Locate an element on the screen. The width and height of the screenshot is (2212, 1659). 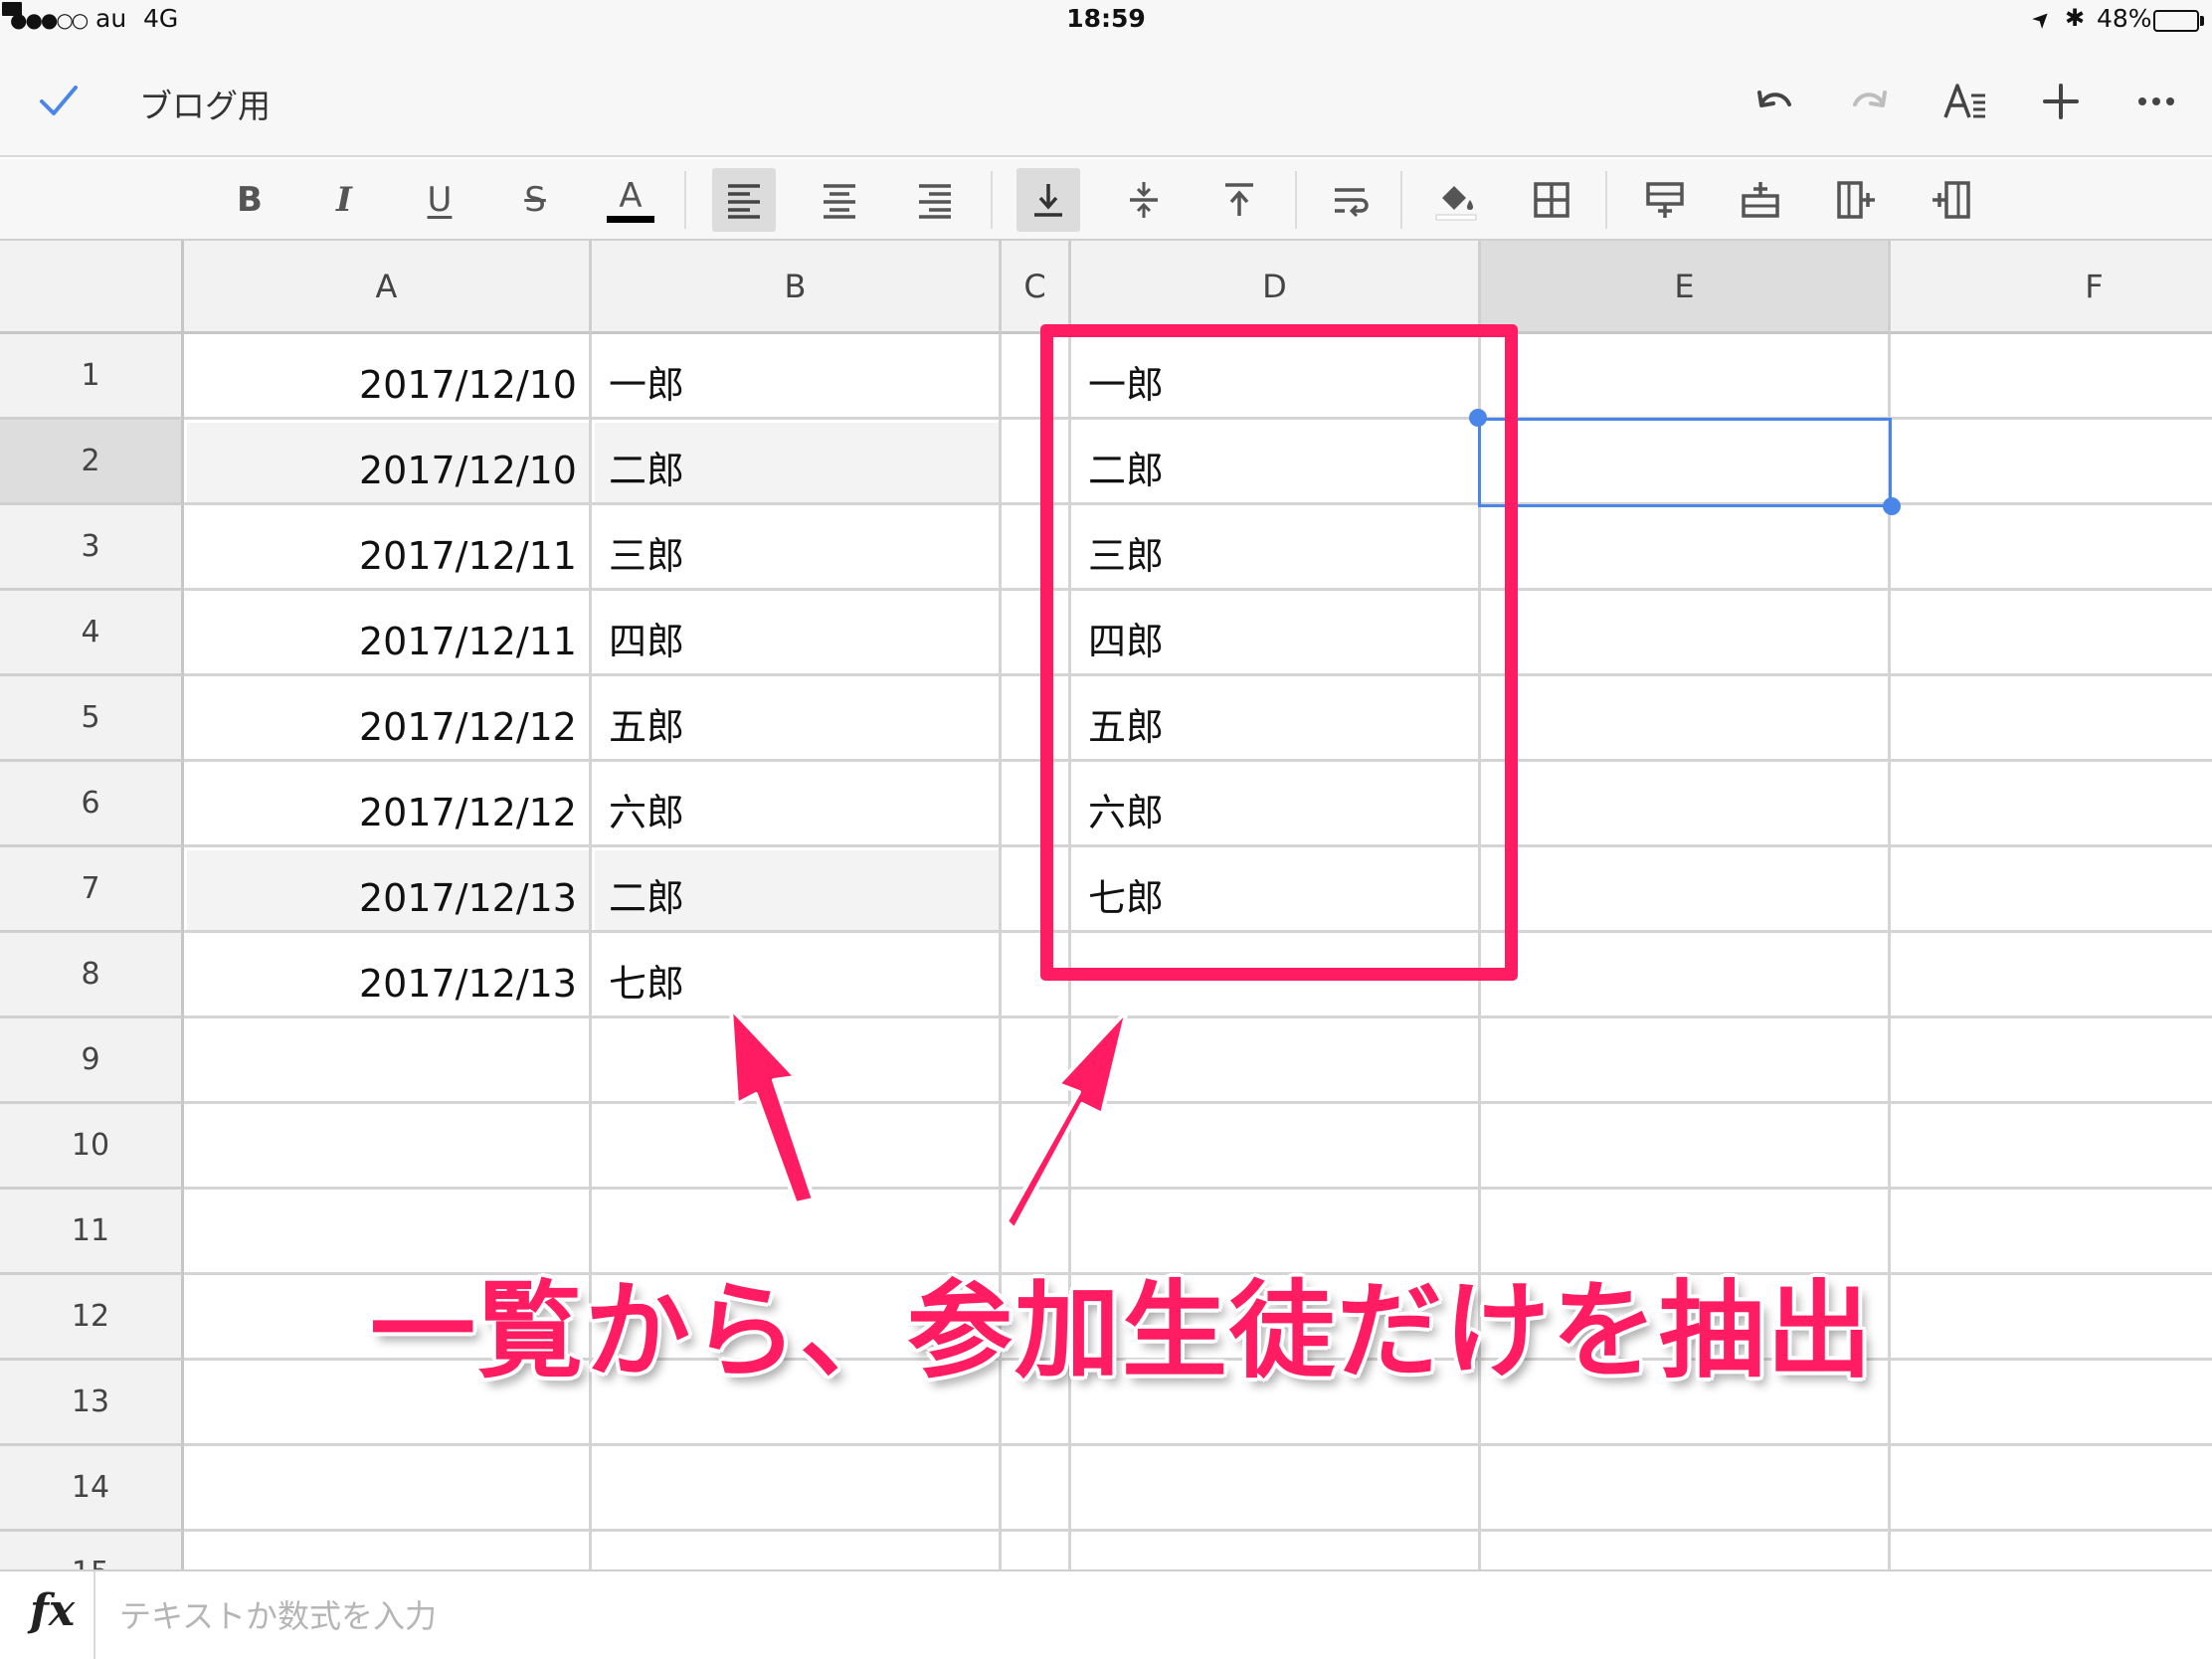
cell-a1: 2017/12/10 is located at coordinates (388, 377).